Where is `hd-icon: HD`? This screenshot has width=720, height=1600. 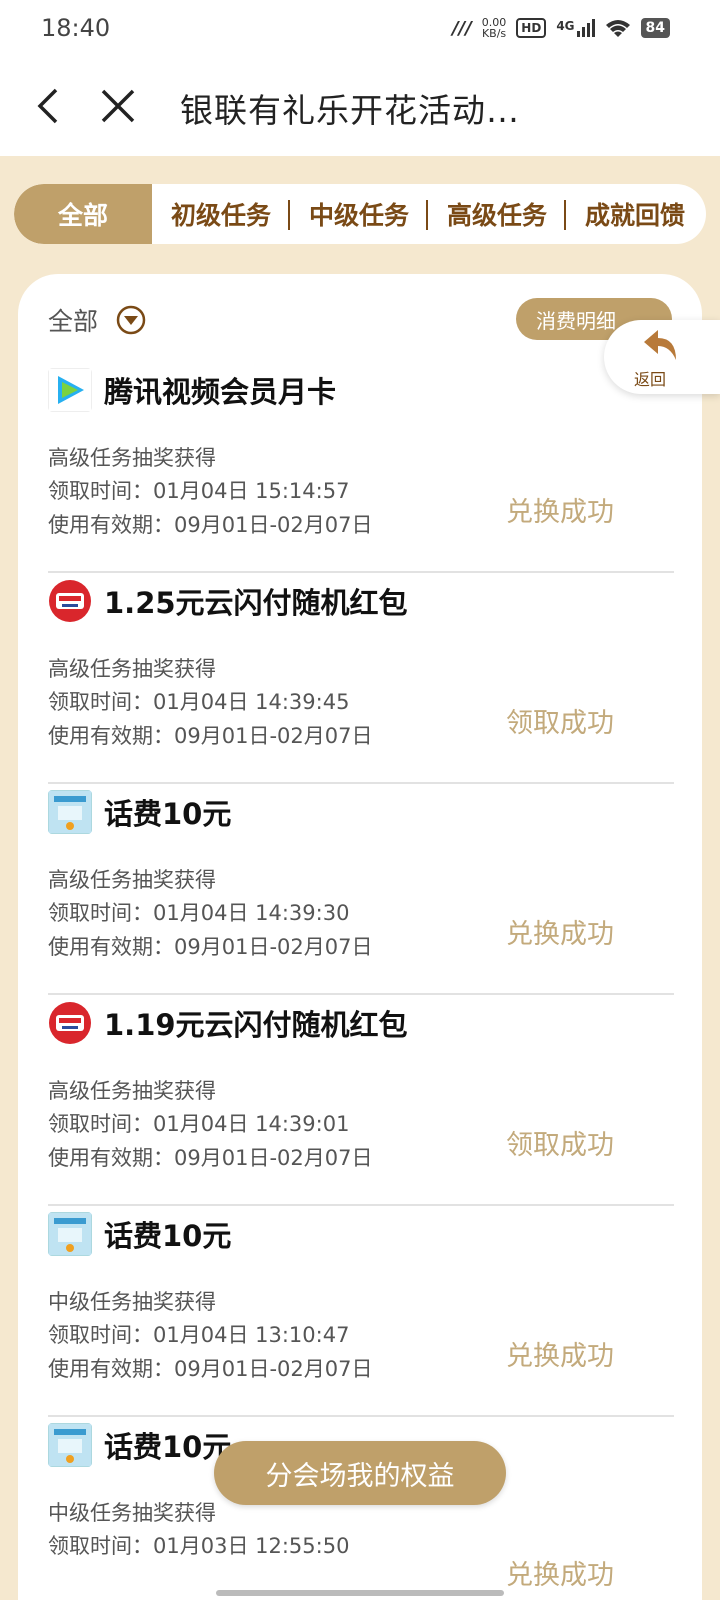 hd-icon: HD is located at coordinates (531, 28).